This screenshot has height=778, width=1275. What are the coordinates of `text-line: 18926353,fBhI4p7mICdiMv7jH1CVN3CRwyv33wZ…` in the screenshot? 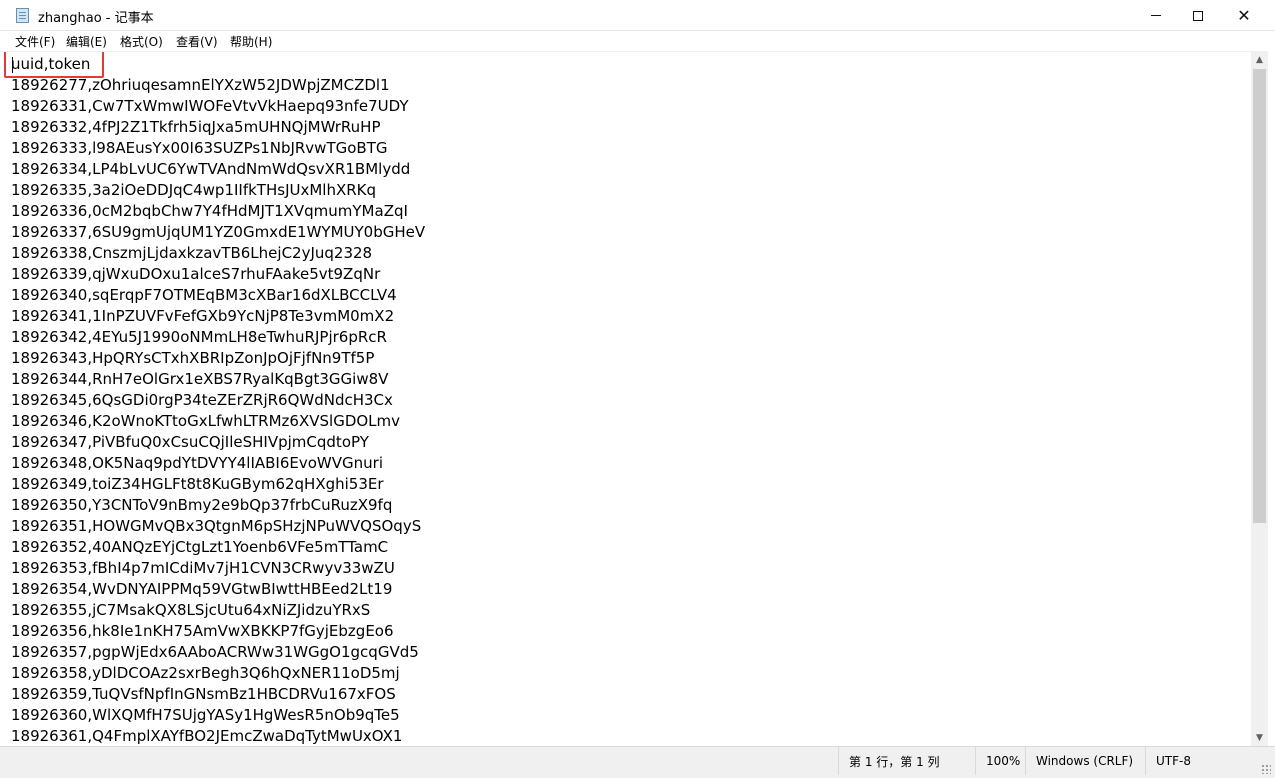 It's located at (218, 568).